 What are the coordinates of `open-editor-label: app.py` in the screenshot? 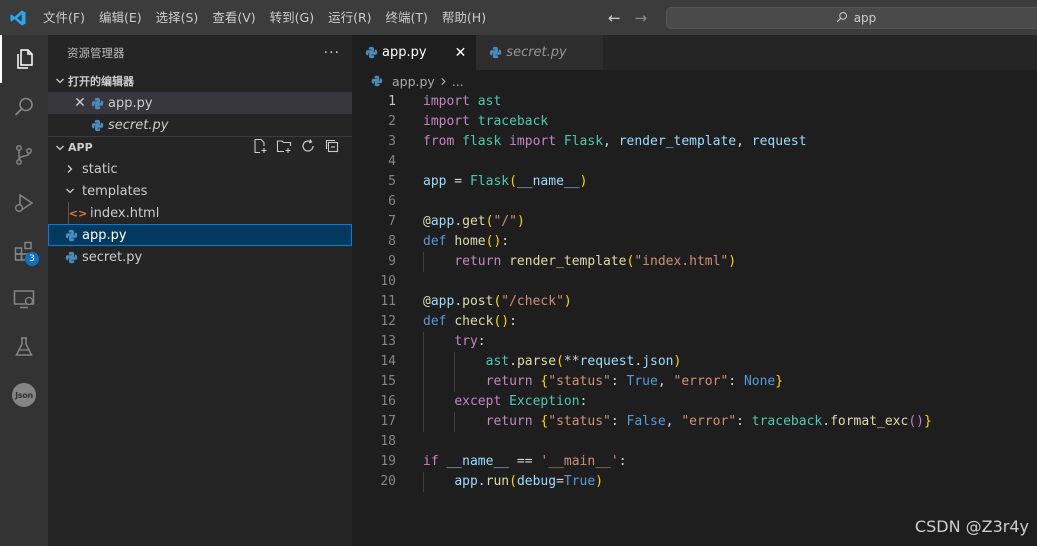 It's located at (130, 103).